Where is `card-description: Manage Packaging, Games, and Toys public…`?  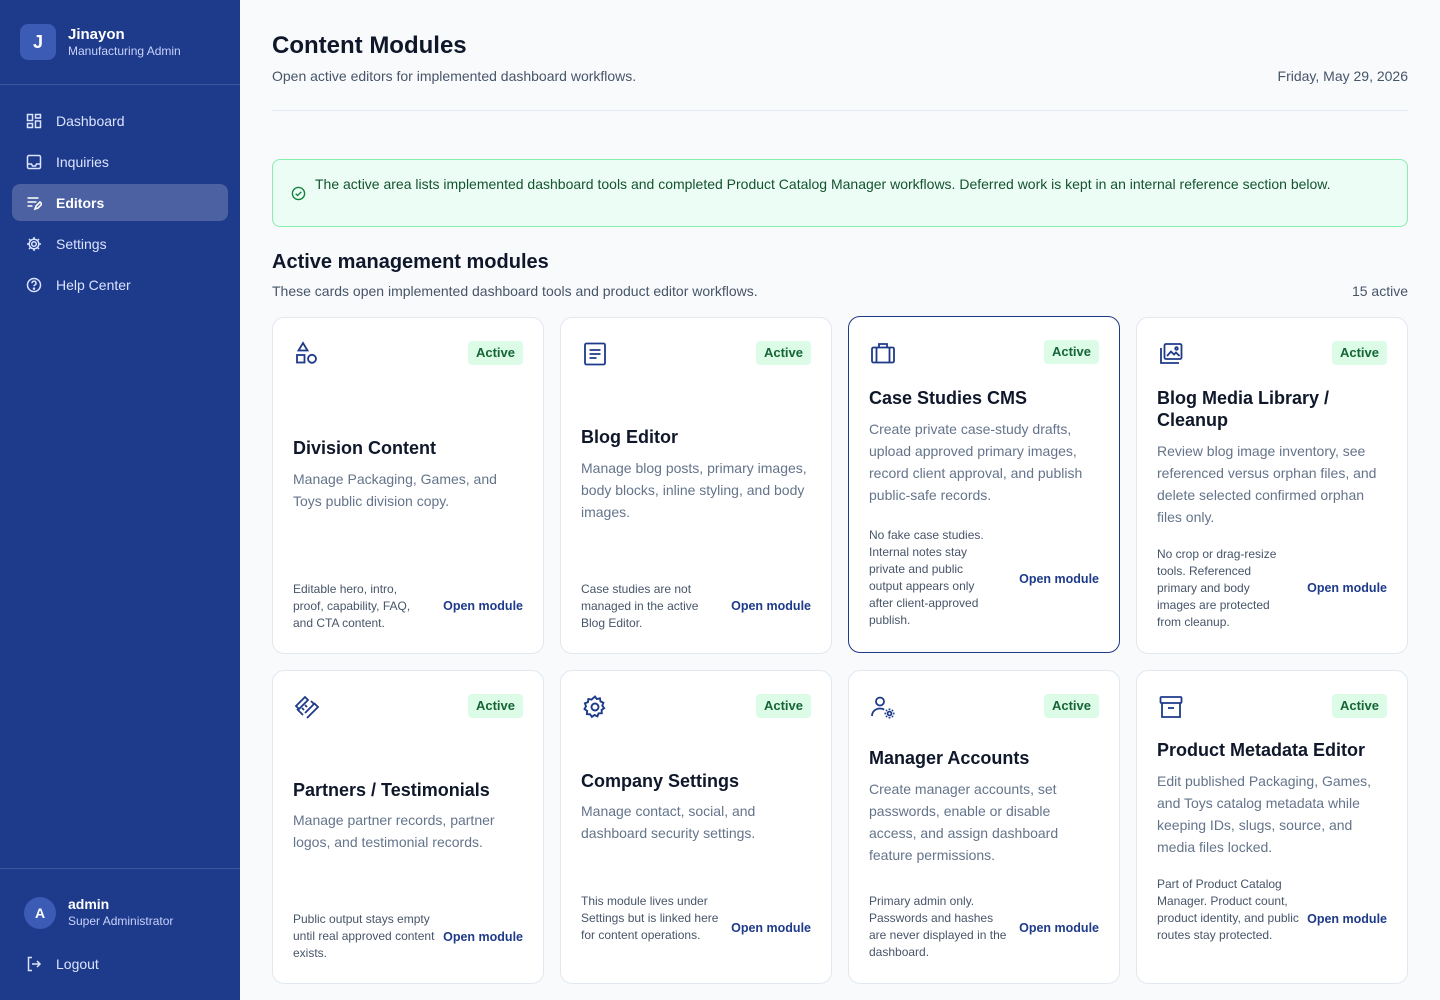
card-description: Manage Packaging, Games, and Toys public… is located at coordinates (395, 490).